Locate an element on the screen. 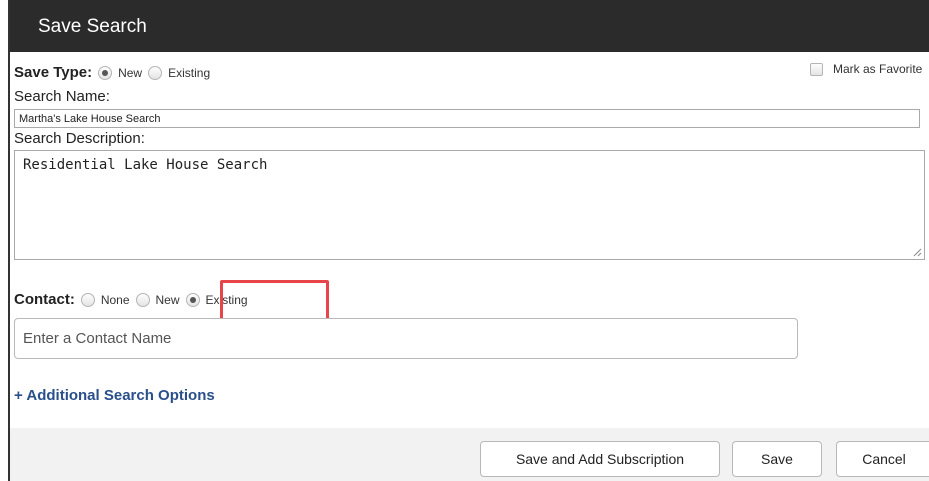 The image size is (929, 481). contact-existing-radio is located at coordinates (192, 299).